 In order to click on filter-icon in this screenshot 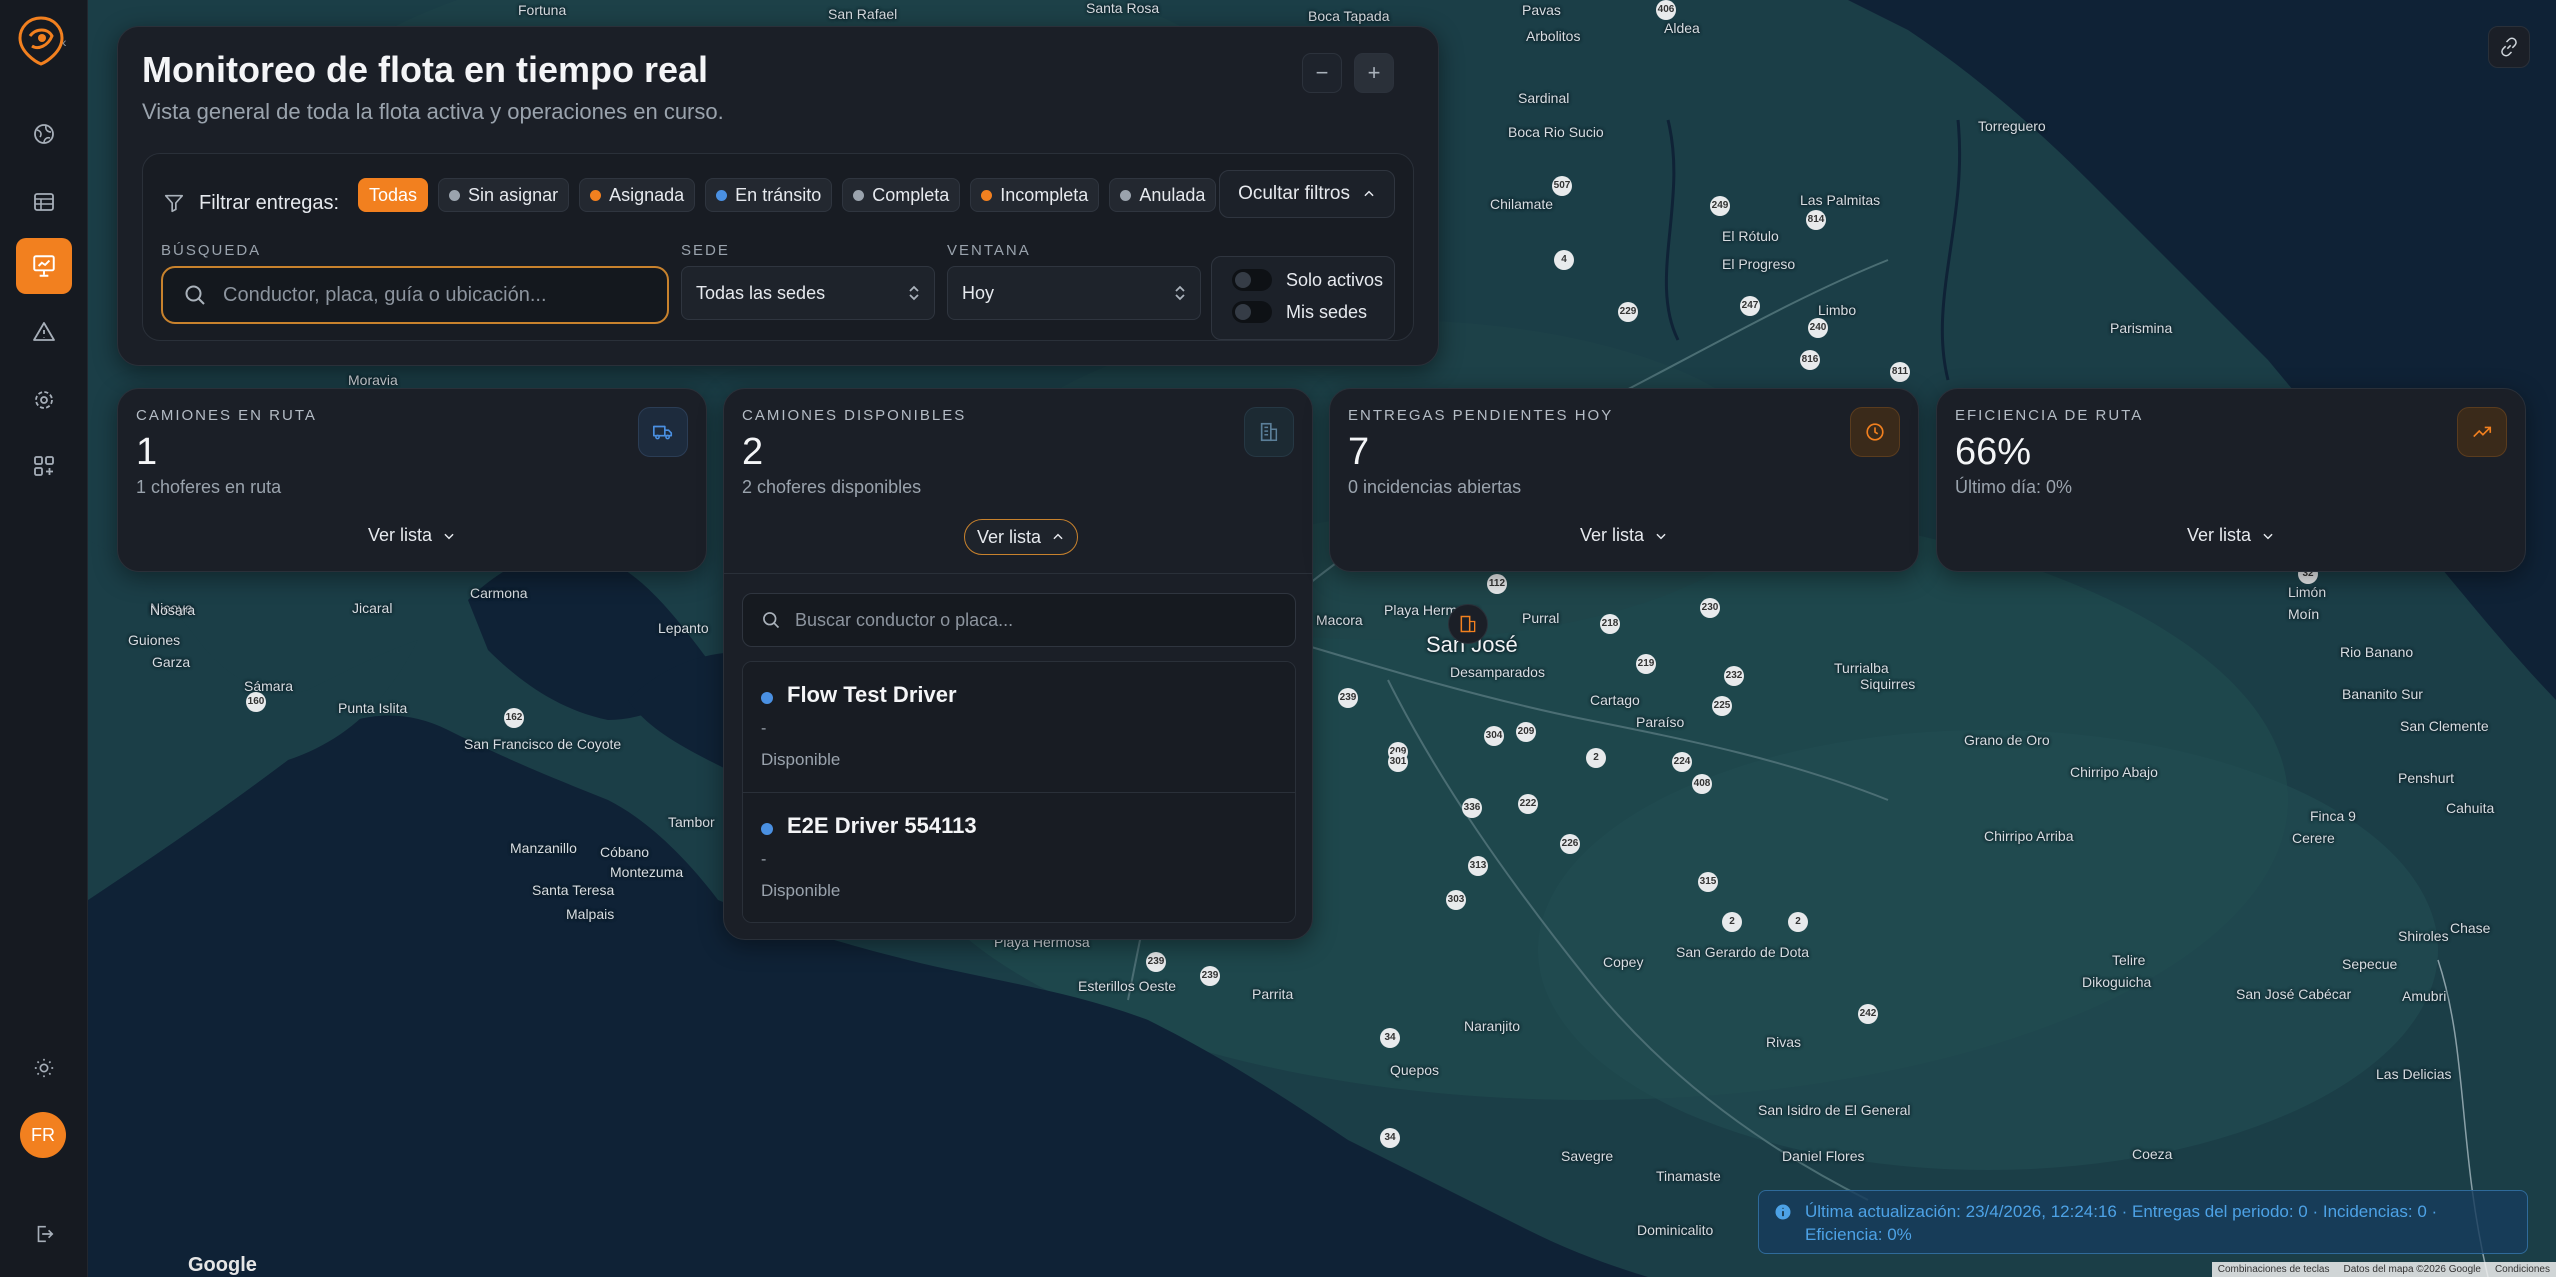, I will do `click(174, 203)`.